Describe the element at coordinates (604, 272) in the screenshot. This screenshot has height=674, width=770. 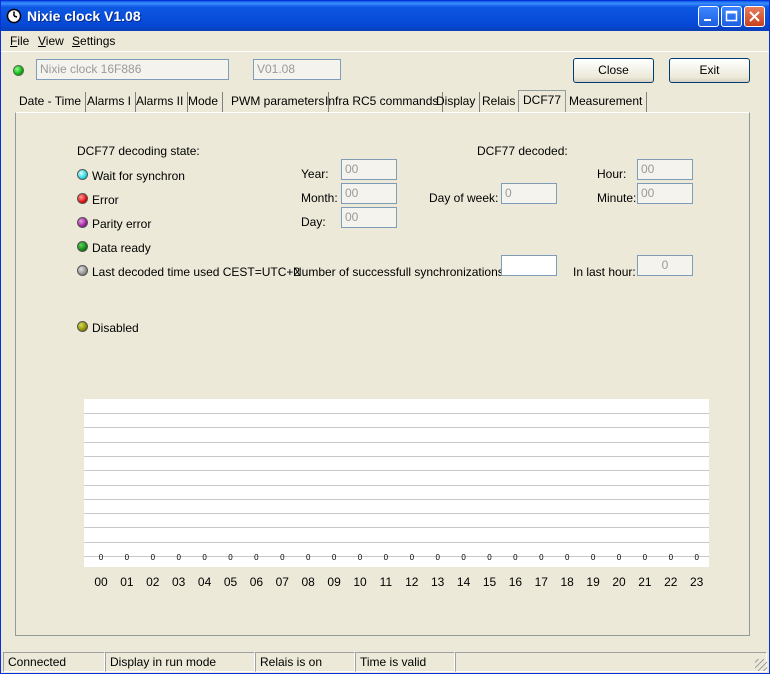
I see `last-hour-label: In last hour:` at that location.